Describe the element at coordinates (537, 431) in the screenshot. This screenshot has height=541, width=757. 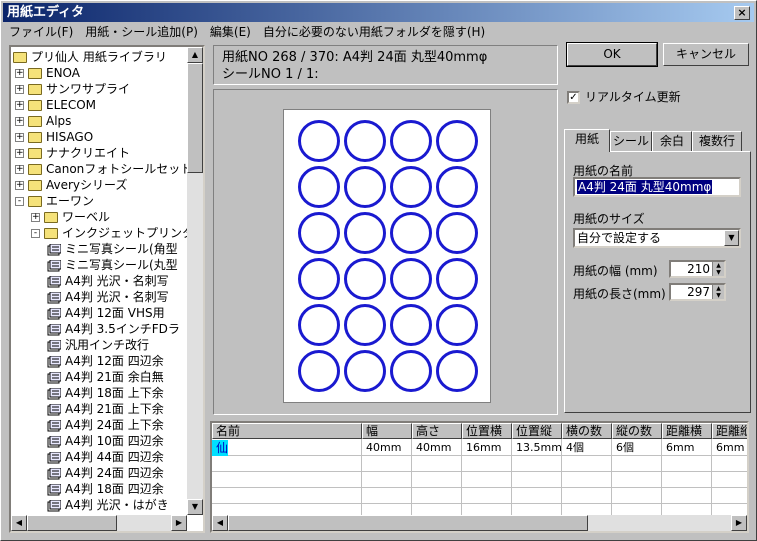
I see `grid-header-cell: 位置縦` at that location.